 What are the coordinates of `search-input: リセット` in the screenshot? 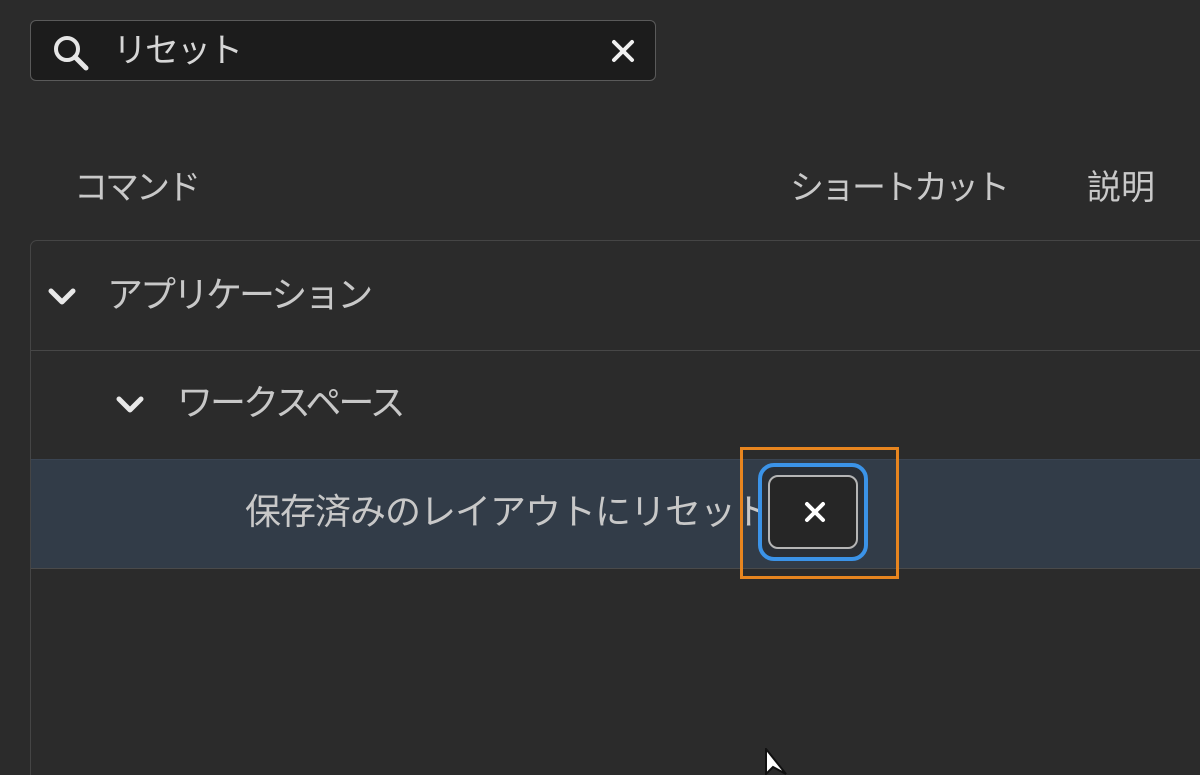 It's located at (178, 51).